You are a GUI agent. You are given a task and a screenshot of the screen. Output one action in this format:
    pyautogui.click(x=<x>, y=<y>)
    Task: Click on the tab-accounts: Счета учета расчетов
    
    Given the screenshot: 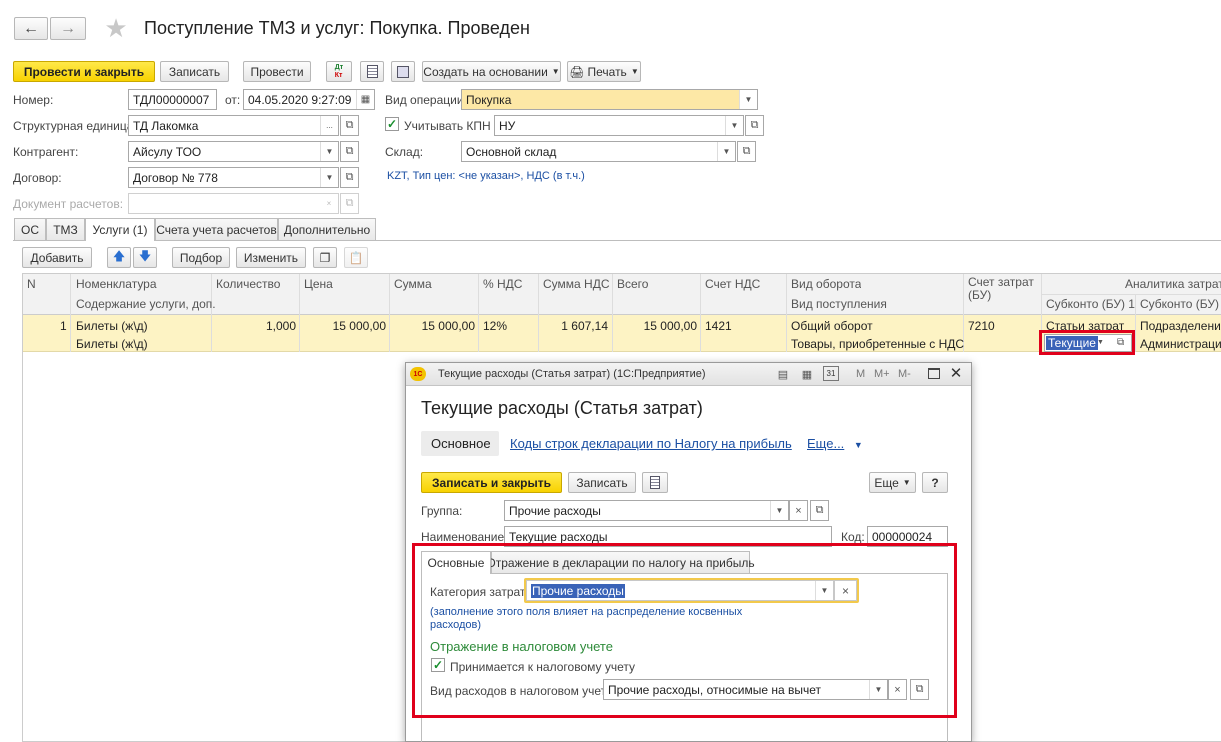 What is the action you would take?
    pyautogui.click(x=216, y=229)
    